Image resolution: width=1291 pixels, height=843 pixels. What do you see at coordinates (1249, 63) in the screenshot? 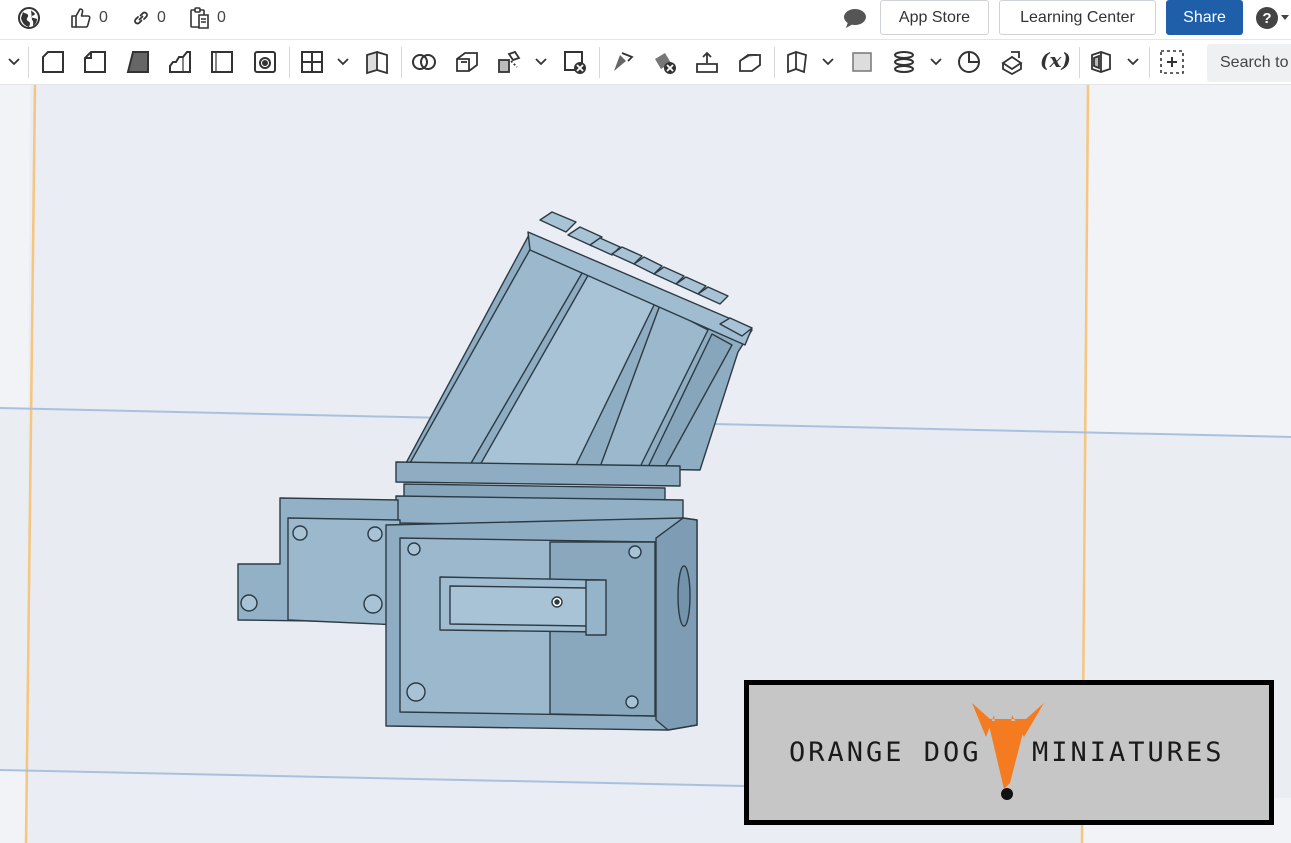
I see `tool-search-input: Search to` at bounding box center [1249, 63].